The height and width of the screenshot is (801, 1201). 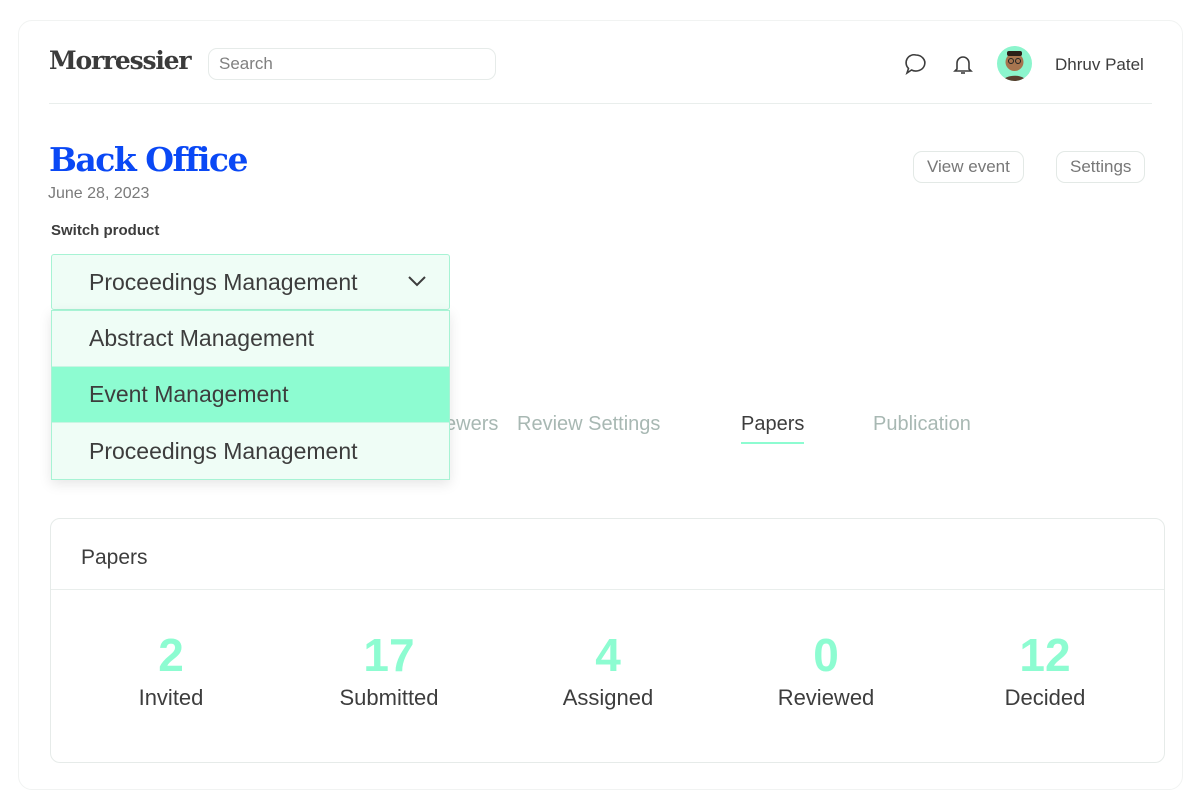 I want to click on avatar, so click(x=1014, y=63).